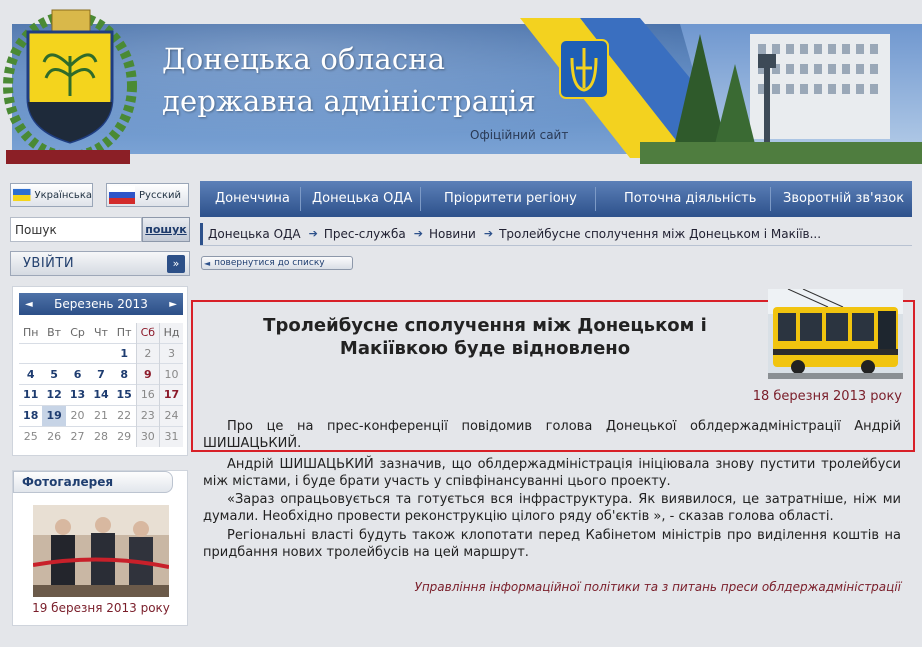  I want to click on calendar-weekday: Пт, so click(124, 333).